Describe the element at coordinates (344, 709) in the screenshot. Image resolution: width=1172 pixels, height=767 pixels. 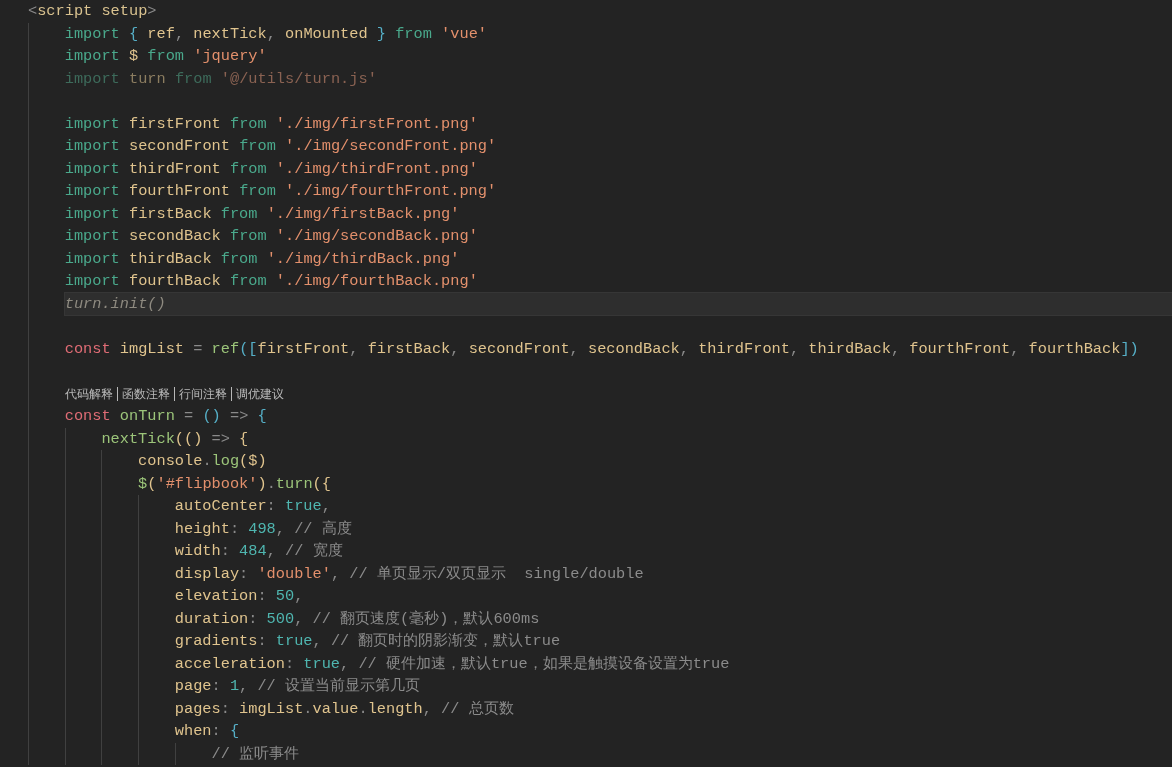
I see `code-line: pages: imgList.value.length, // 总页数` at that location.